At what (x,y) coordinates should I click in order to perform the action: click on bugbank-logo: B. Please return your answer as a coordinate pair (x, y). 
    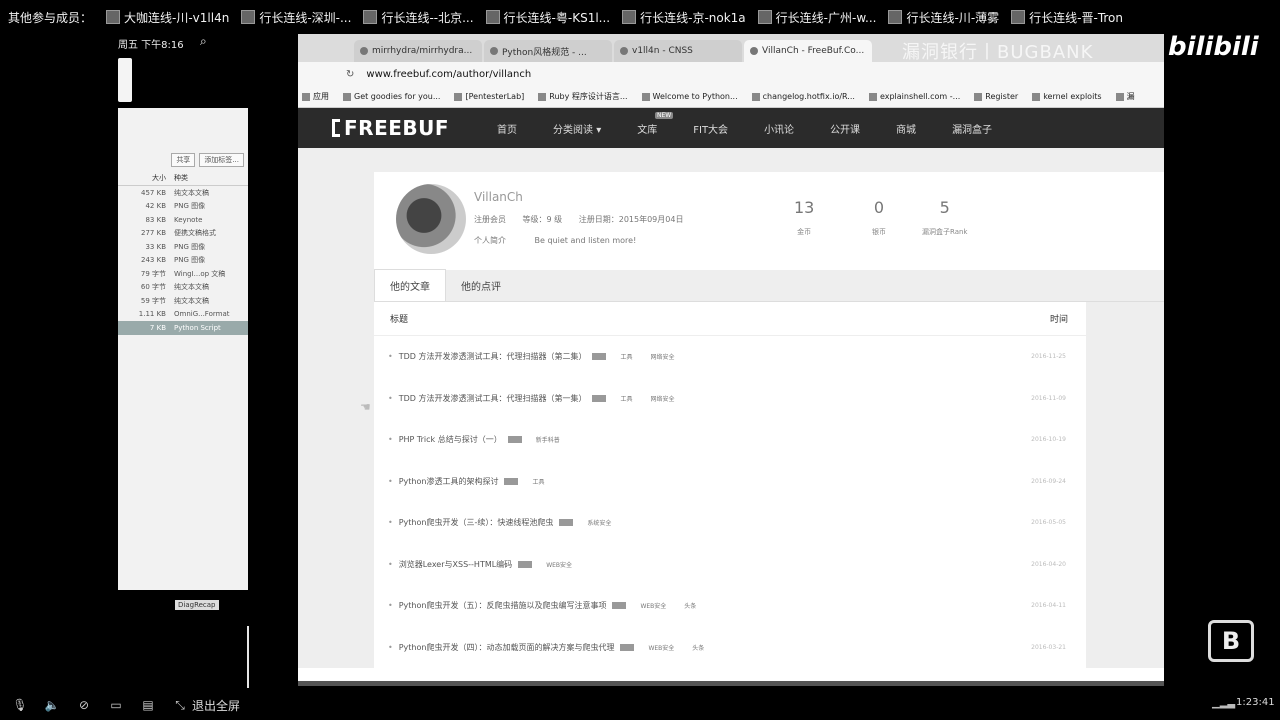
    Looking at the image, I should click on (1231, 641).